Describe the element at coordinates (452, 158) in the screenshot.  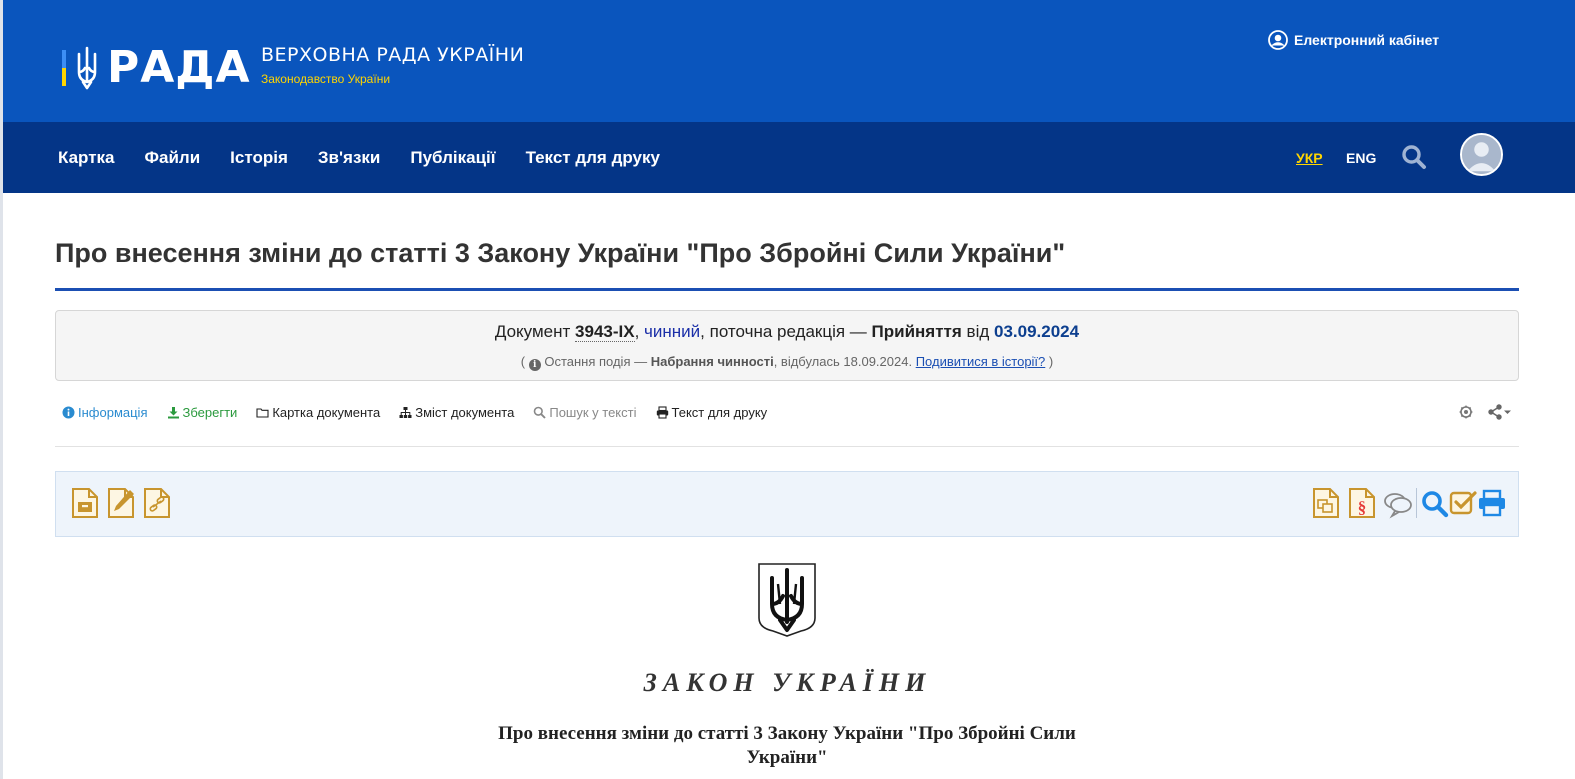
I see `nav-item-publications: Публікації` at that location.